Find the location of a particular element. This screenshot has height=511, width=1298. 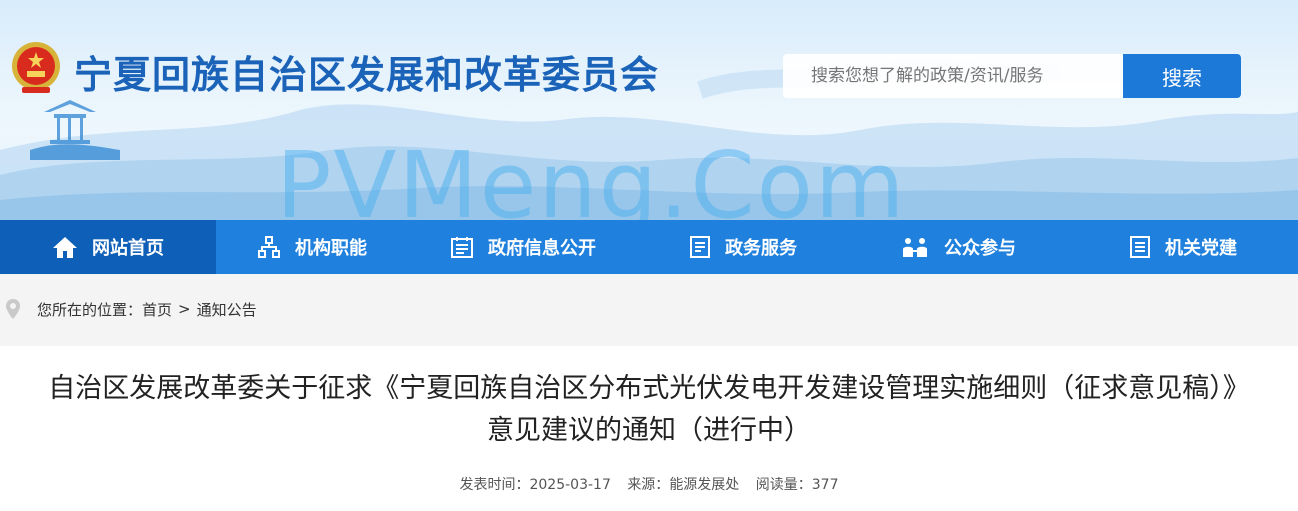

breadcrumb-prefix: 您所在的位置： is located at coordinates (90, 309).